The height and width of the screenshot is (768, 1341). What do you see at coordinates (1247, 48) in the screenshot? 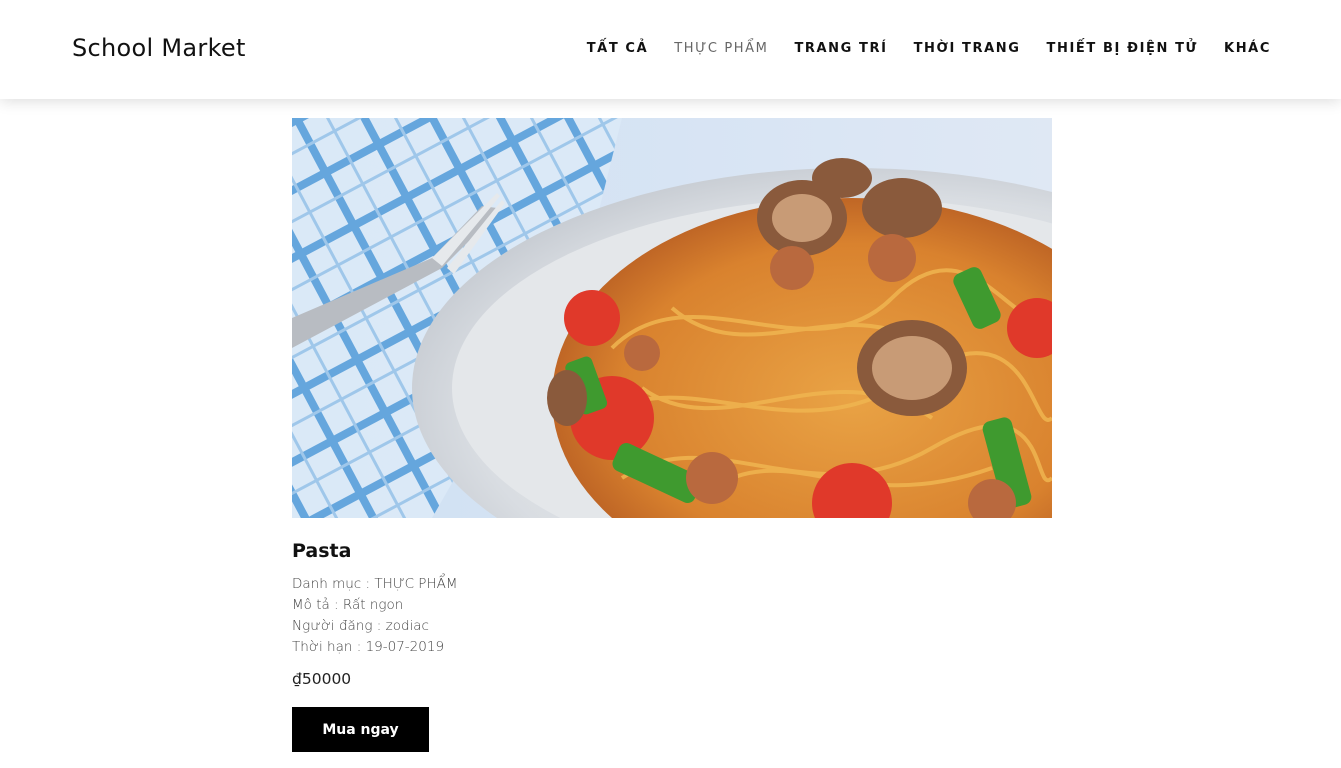
I see `nav-item-other: KHÁC` at bounding box center [1247, 48].